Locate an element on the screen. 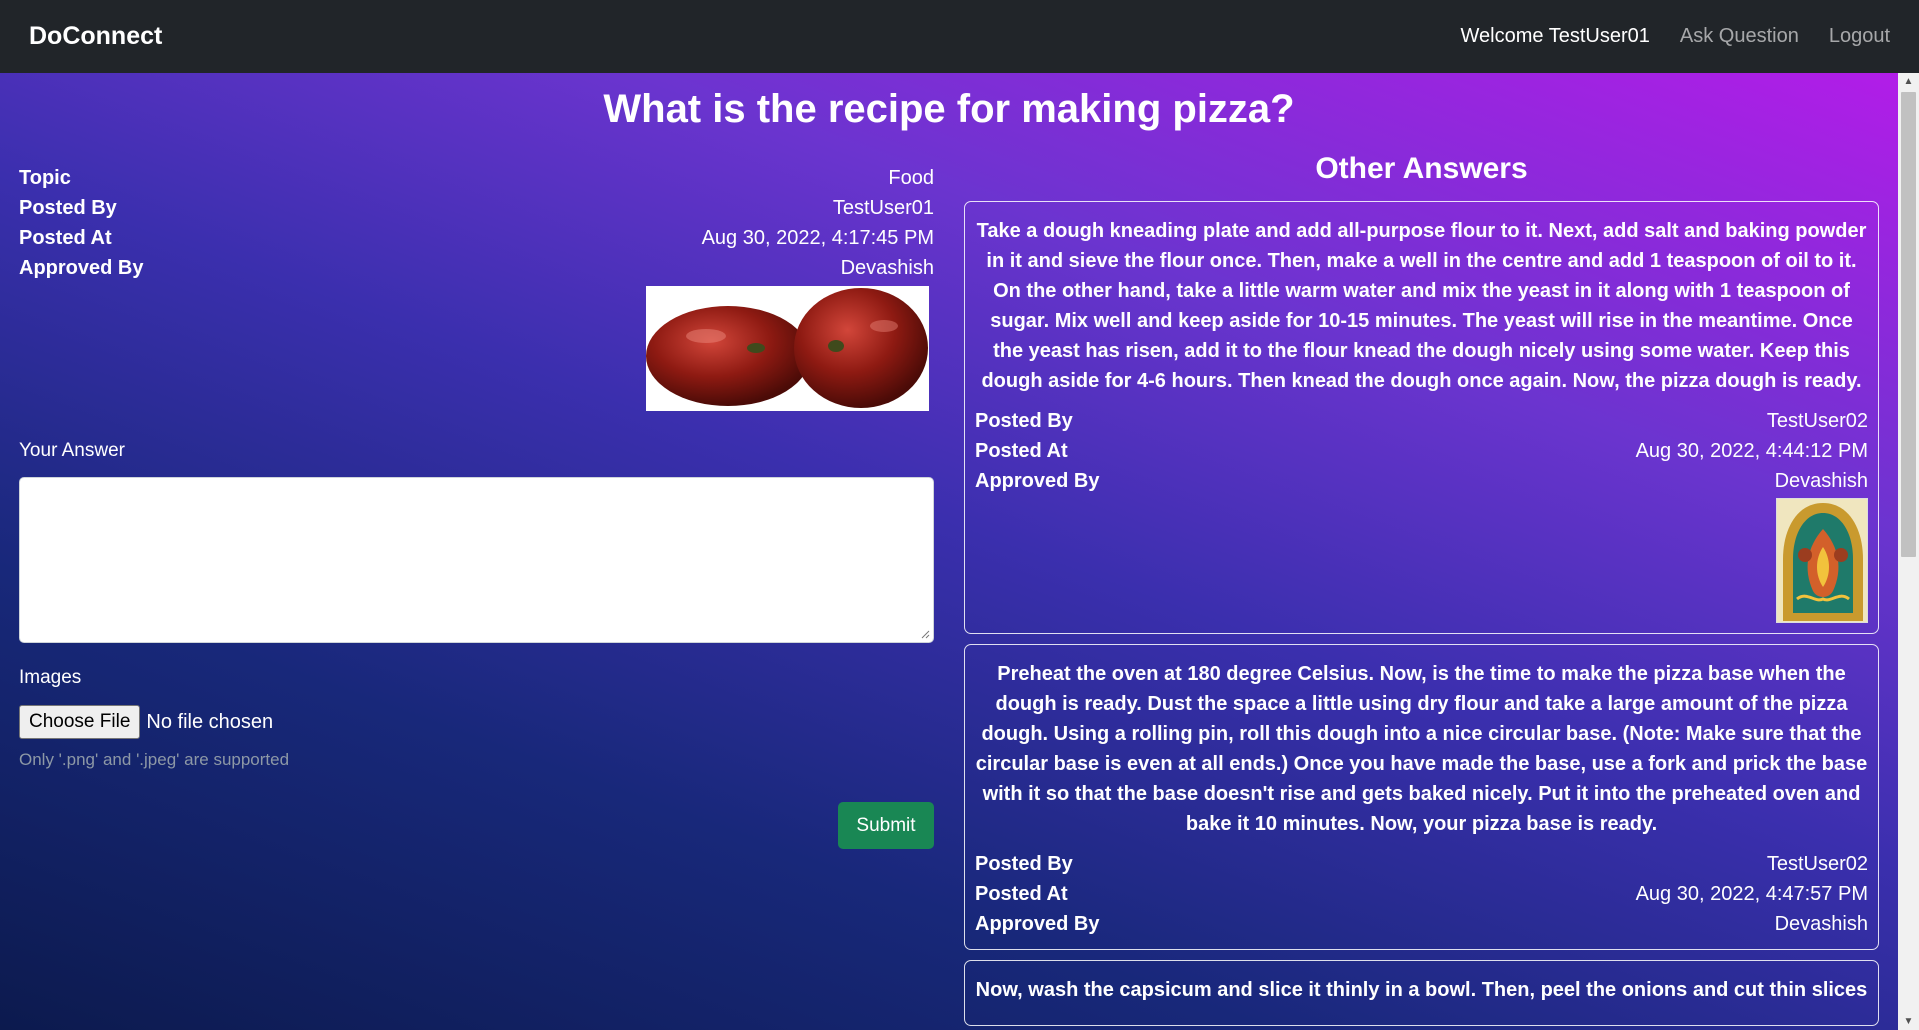  meta-value: Aug 30, 2022, 4:47:57 PM is located at coordinates (1751, 894).